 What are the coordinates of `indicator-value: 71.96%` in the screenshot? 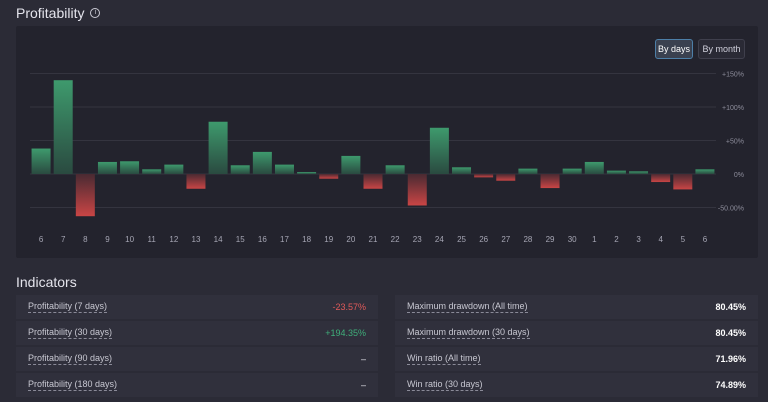 It's located at (730, 359).